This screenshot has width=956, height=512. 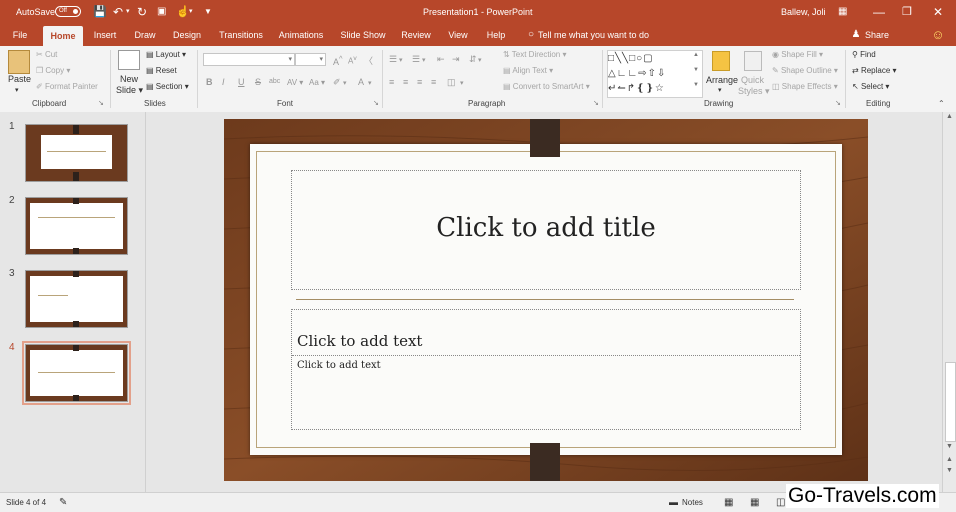 What do you see at coordinates (864, 54) in the screenshot?
I see `find-button: ⚲ Find` at bounding box center [864, 54].